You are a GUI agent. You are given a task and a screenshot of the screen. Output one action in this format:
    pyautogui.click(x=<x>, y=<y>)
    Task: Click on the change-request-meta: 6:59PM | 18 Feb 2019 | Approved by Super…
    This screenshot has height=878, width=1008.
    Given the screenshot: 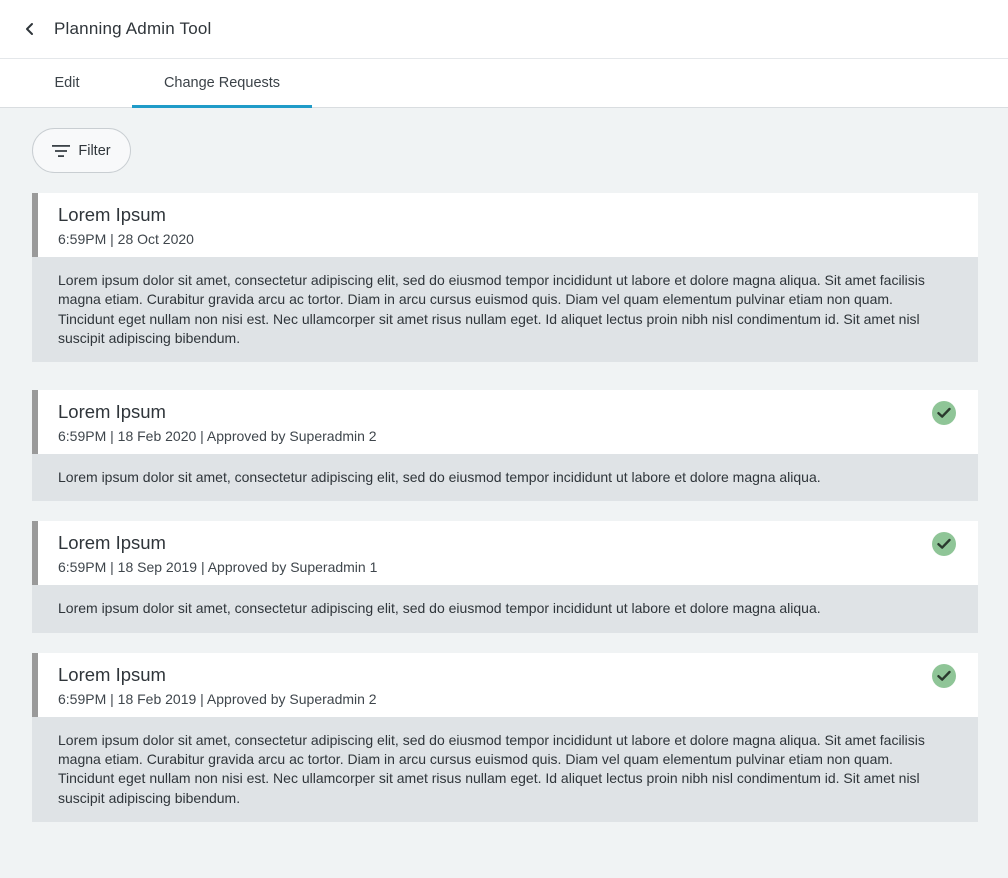 What is the action you would take?
    pyautogui.click(x=217, y=698)
    